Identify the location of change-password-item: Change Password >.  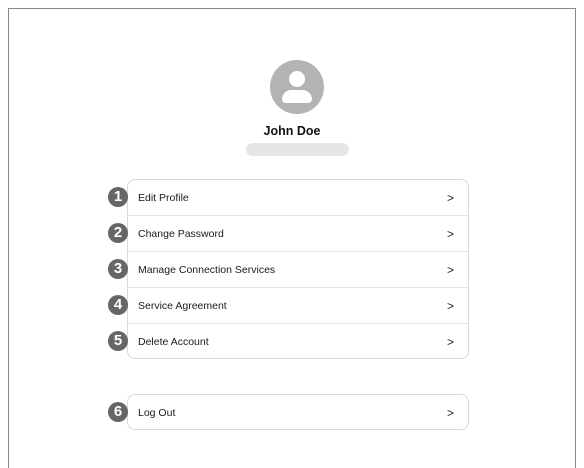
(298, 234).